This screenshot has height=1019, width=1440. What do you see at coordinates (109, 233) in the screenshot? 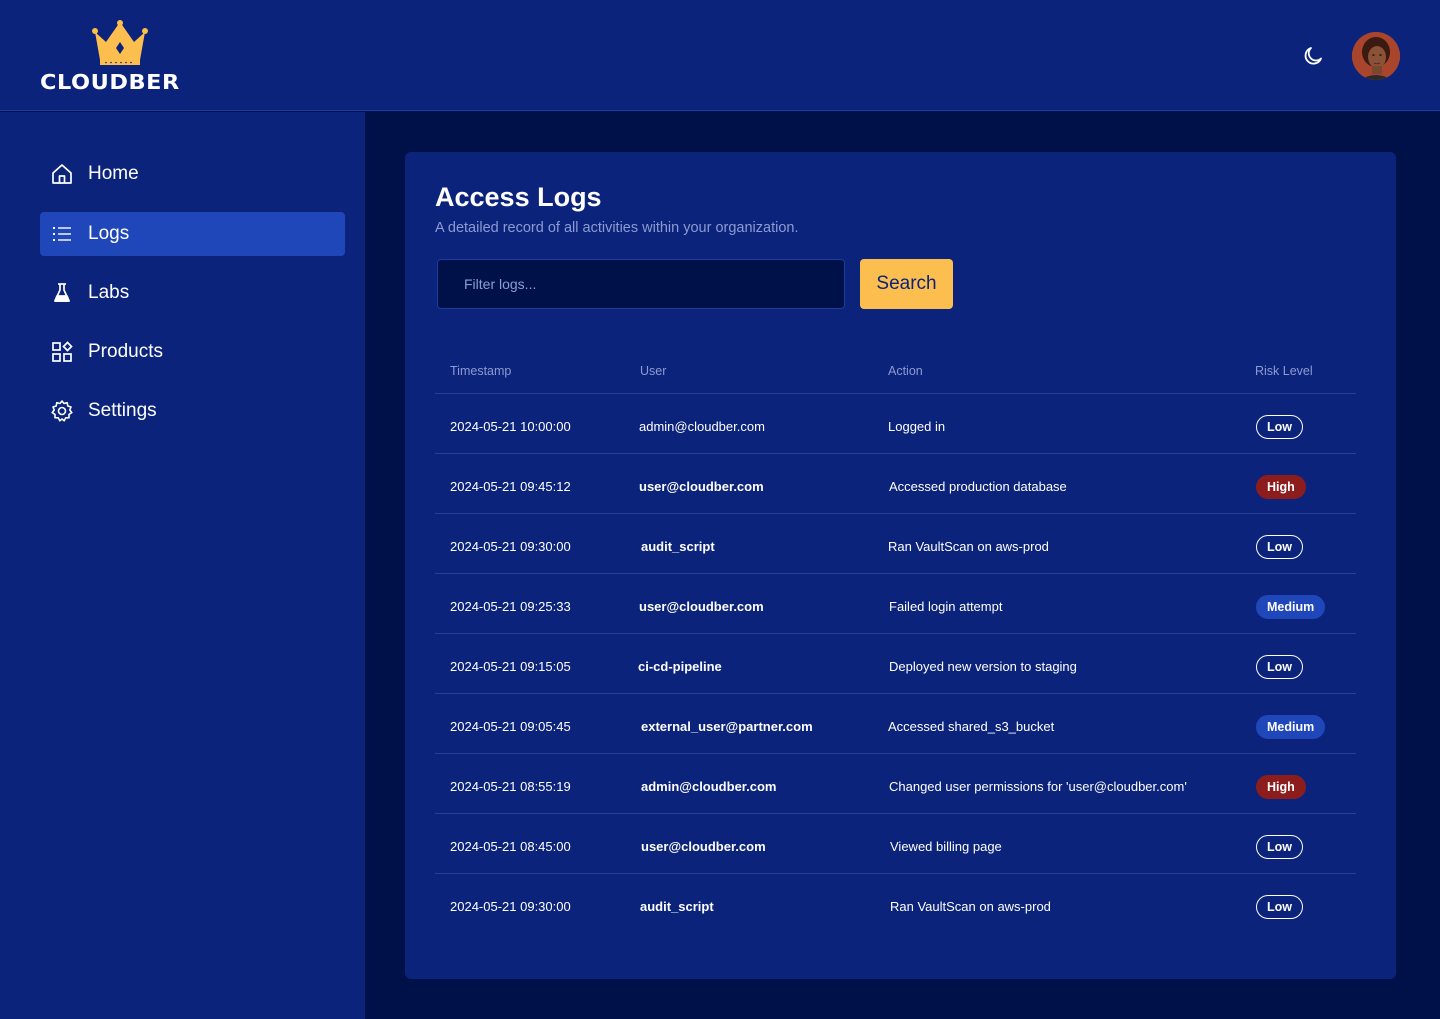
I see `sidebar-item-label: Logs` at bounding box center [109, 233].